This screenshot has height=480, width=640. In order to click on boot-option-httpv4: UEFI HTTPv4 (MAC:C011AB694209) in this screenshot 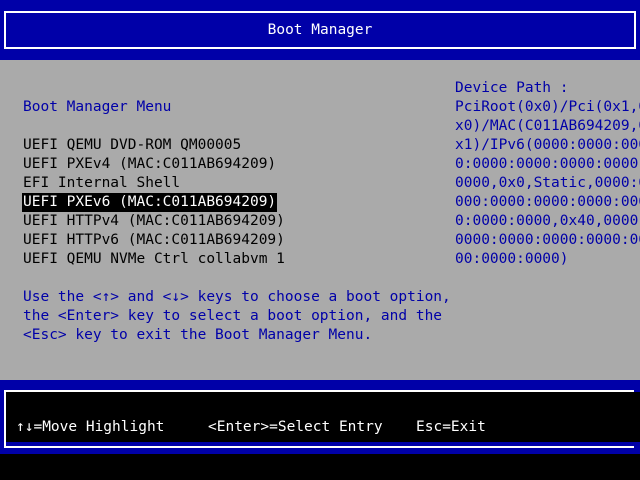, I will do `click(154, 221)`.